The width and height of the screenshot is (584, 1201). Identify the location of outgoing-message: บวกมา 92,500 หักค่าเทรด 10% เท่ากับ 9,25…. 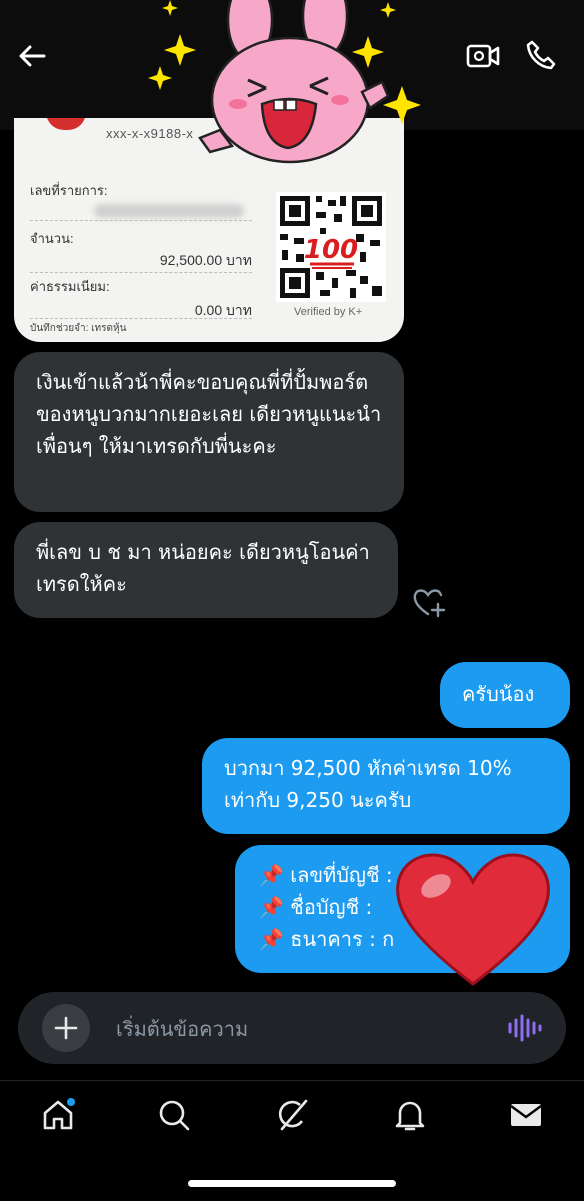
(386, 786).